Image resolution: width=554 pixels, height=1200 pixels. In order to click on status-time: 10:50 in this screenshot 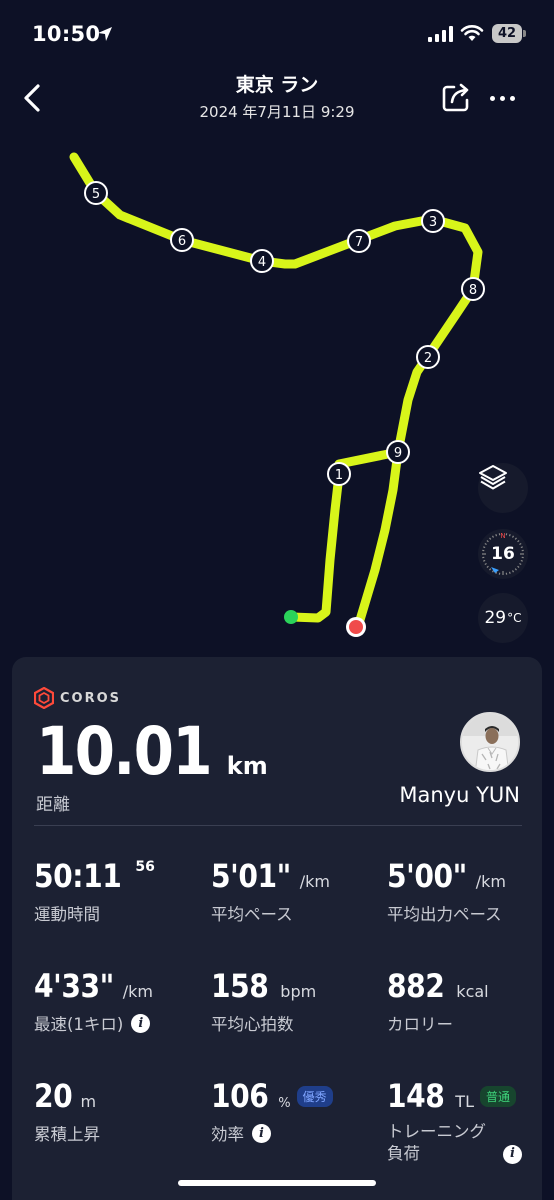, I will do `click(66, 34)`.